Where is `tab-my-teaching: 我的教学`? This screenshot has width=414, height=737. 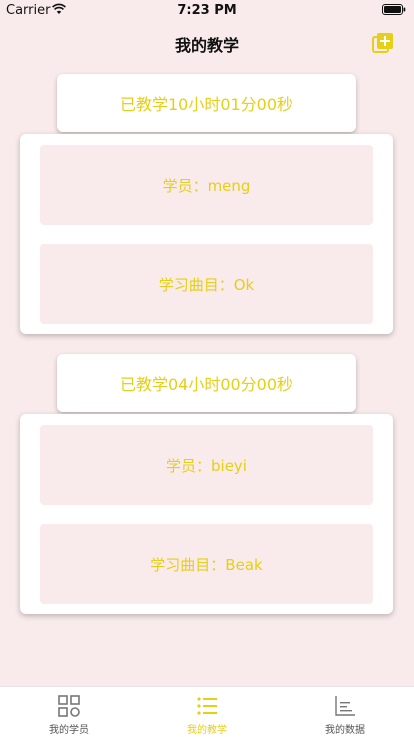
tab-my-teaching: 我的教学 is located at coordinates (207, 712).